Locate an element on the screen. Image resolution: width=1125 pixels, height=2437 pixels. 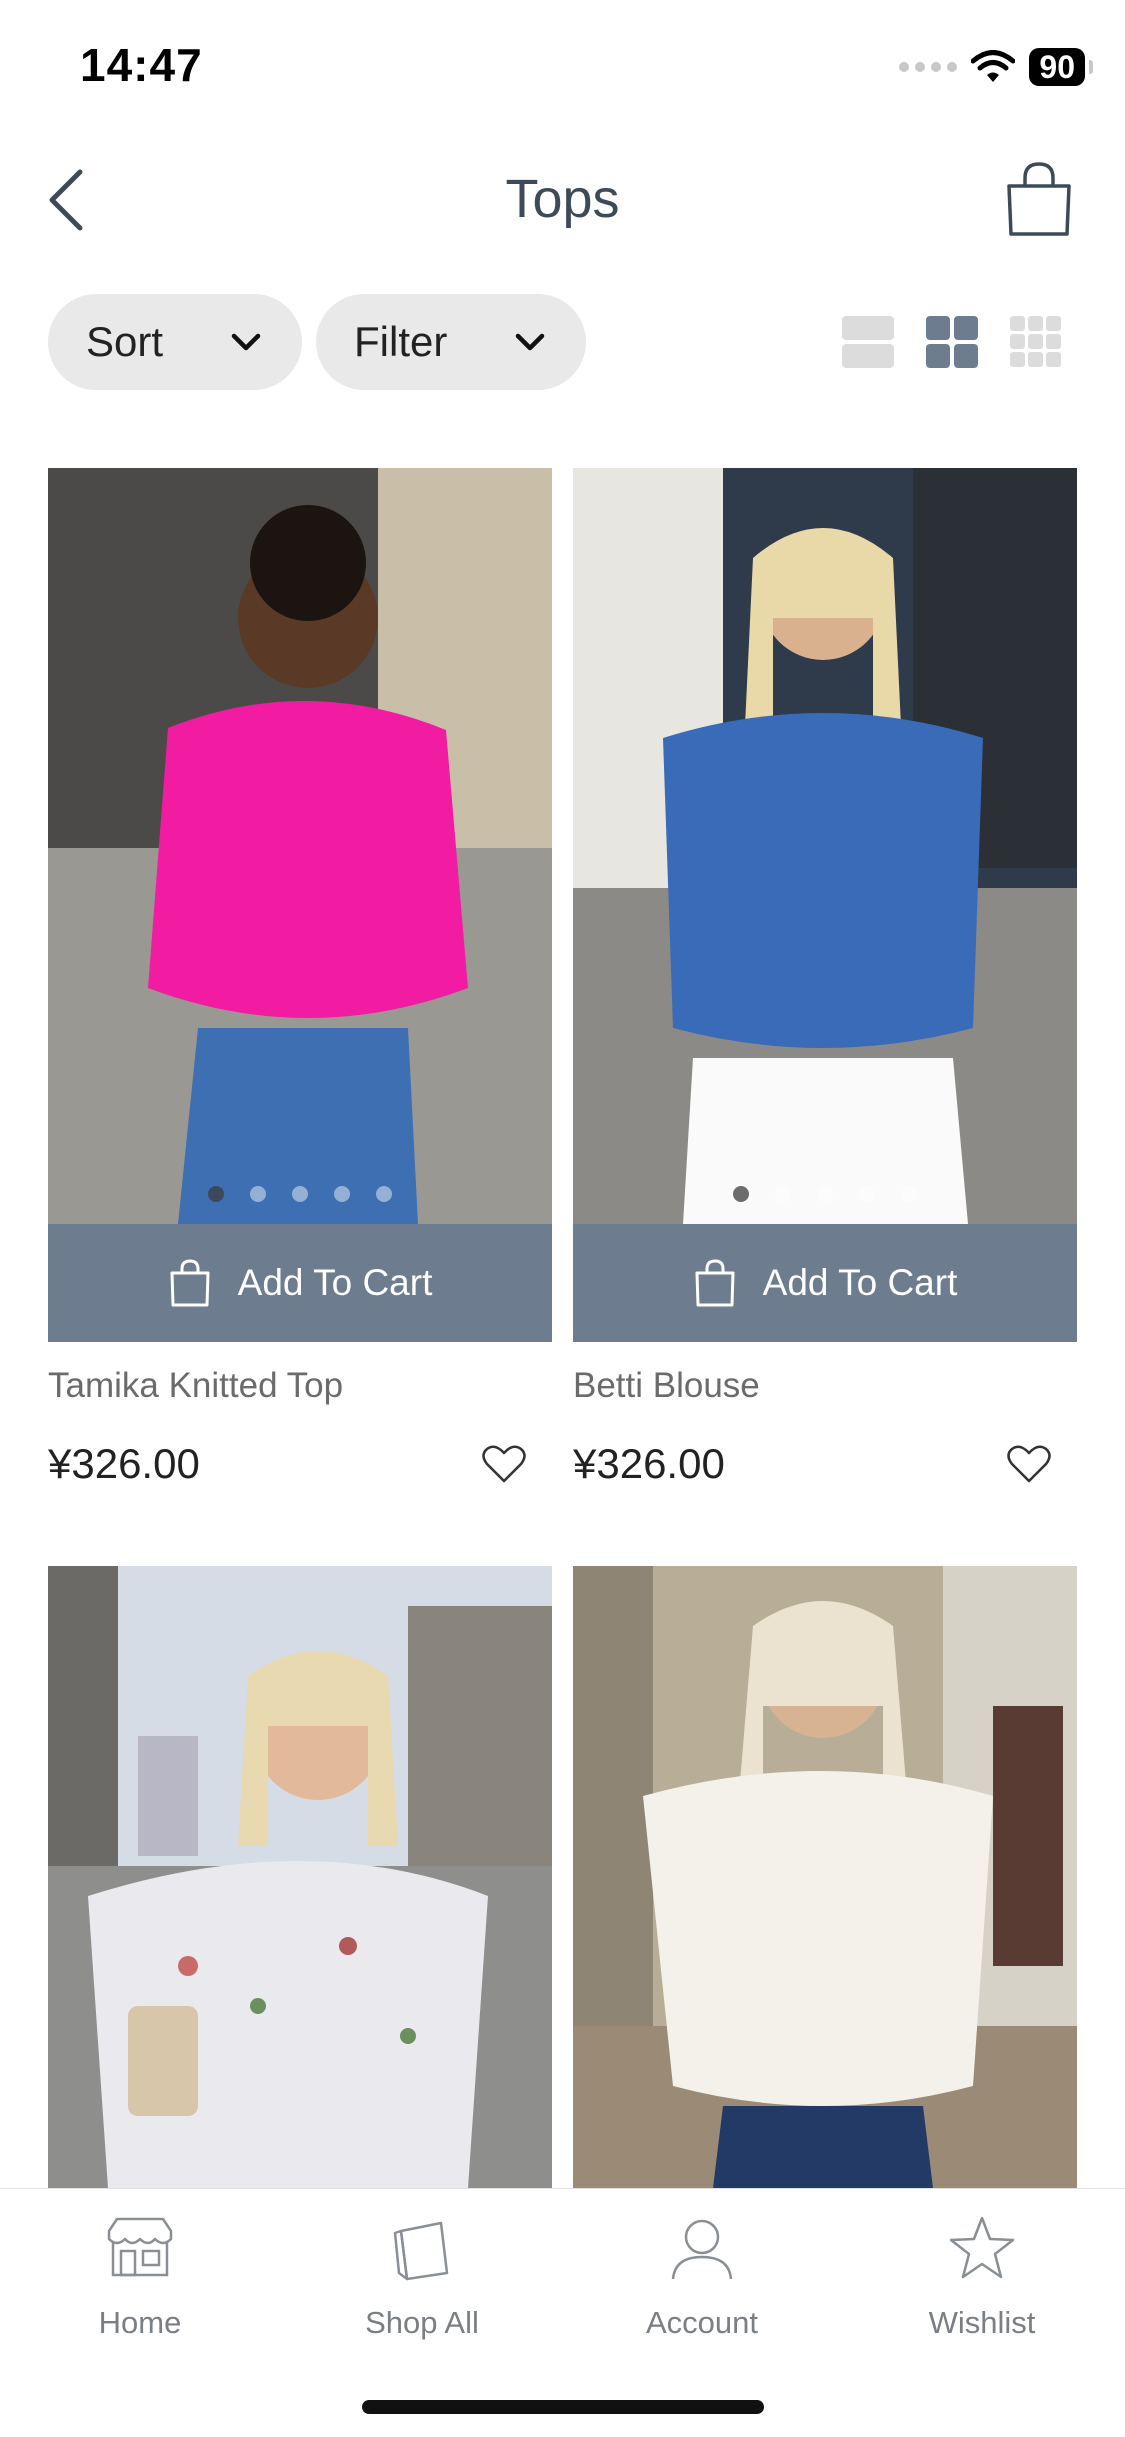
product-name: Betti Blouse is located at coordinates (825, 1386).